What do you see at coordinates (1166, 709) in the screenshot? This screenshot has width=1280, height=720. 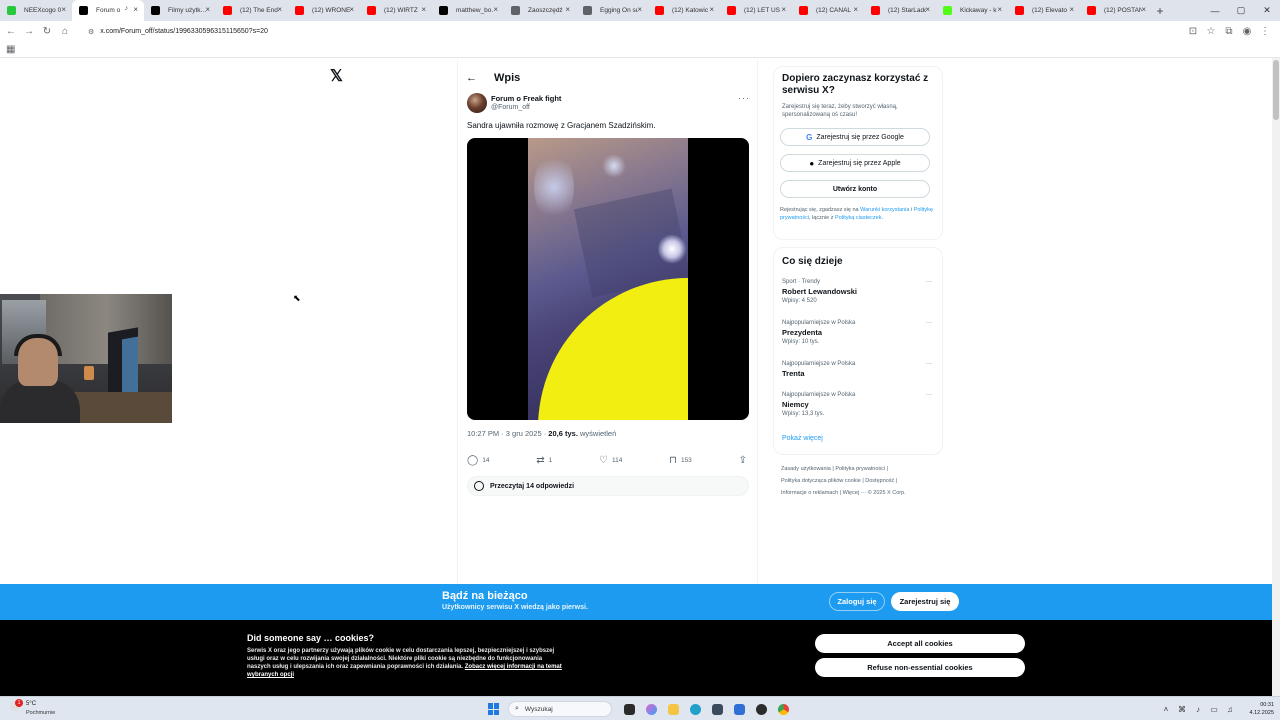 I see `chevron-up-icon: ˄` at bounding box center [1166, 709].